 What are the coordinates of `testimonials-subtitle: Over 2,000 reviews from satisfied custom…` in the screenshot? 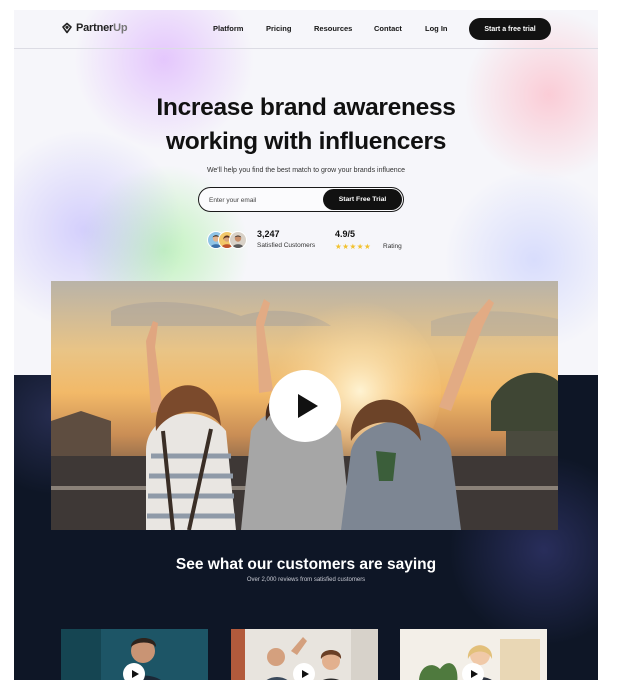 It's located at (306, 580).